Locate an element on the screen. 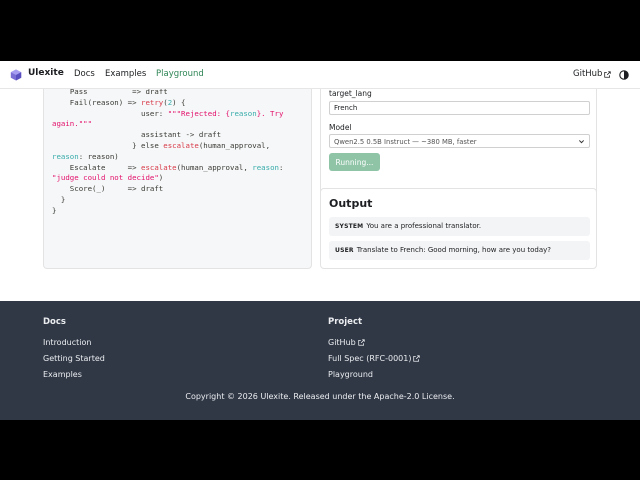 The width and height of the screenshot is (640, 480). footer-link-full-spec: Full Spec (RFC-0001) is located at coordinates (374, 358).